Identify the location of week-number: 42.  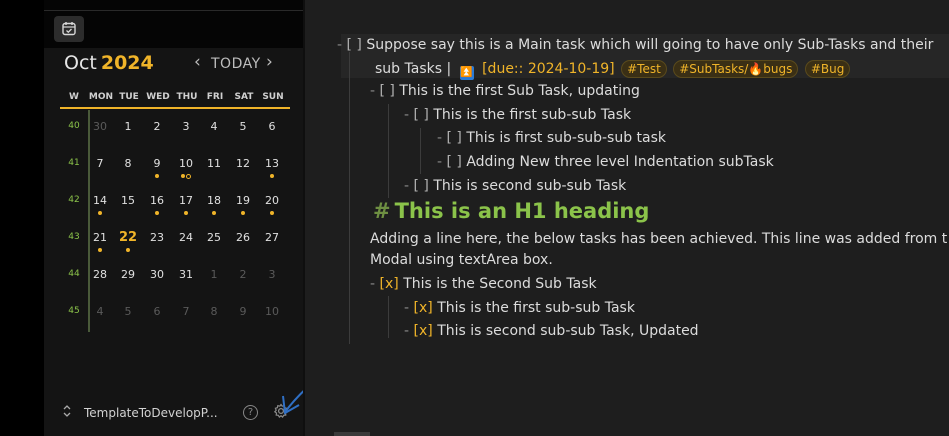
(74, 200).